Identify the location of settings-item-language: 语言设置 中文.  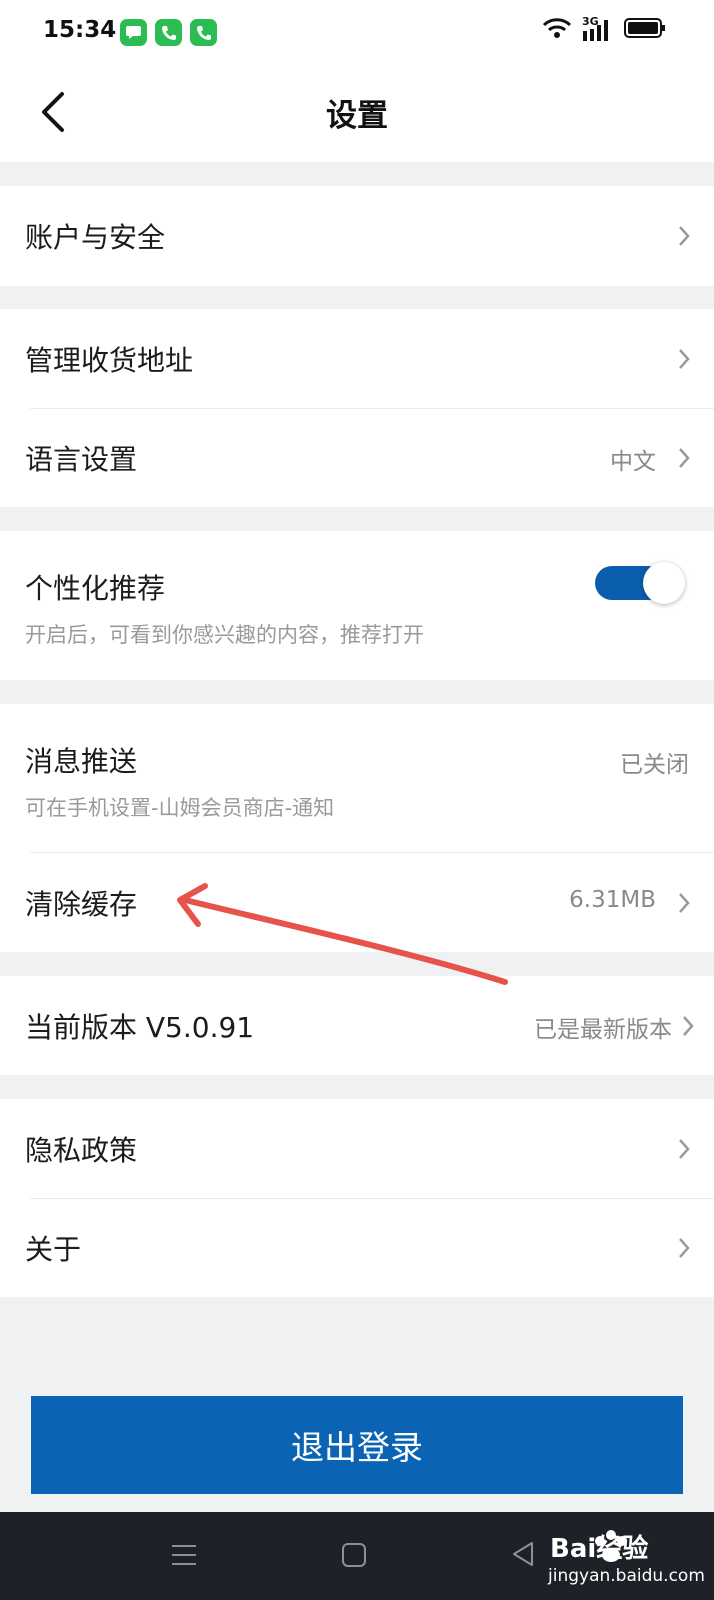
(357, 458).